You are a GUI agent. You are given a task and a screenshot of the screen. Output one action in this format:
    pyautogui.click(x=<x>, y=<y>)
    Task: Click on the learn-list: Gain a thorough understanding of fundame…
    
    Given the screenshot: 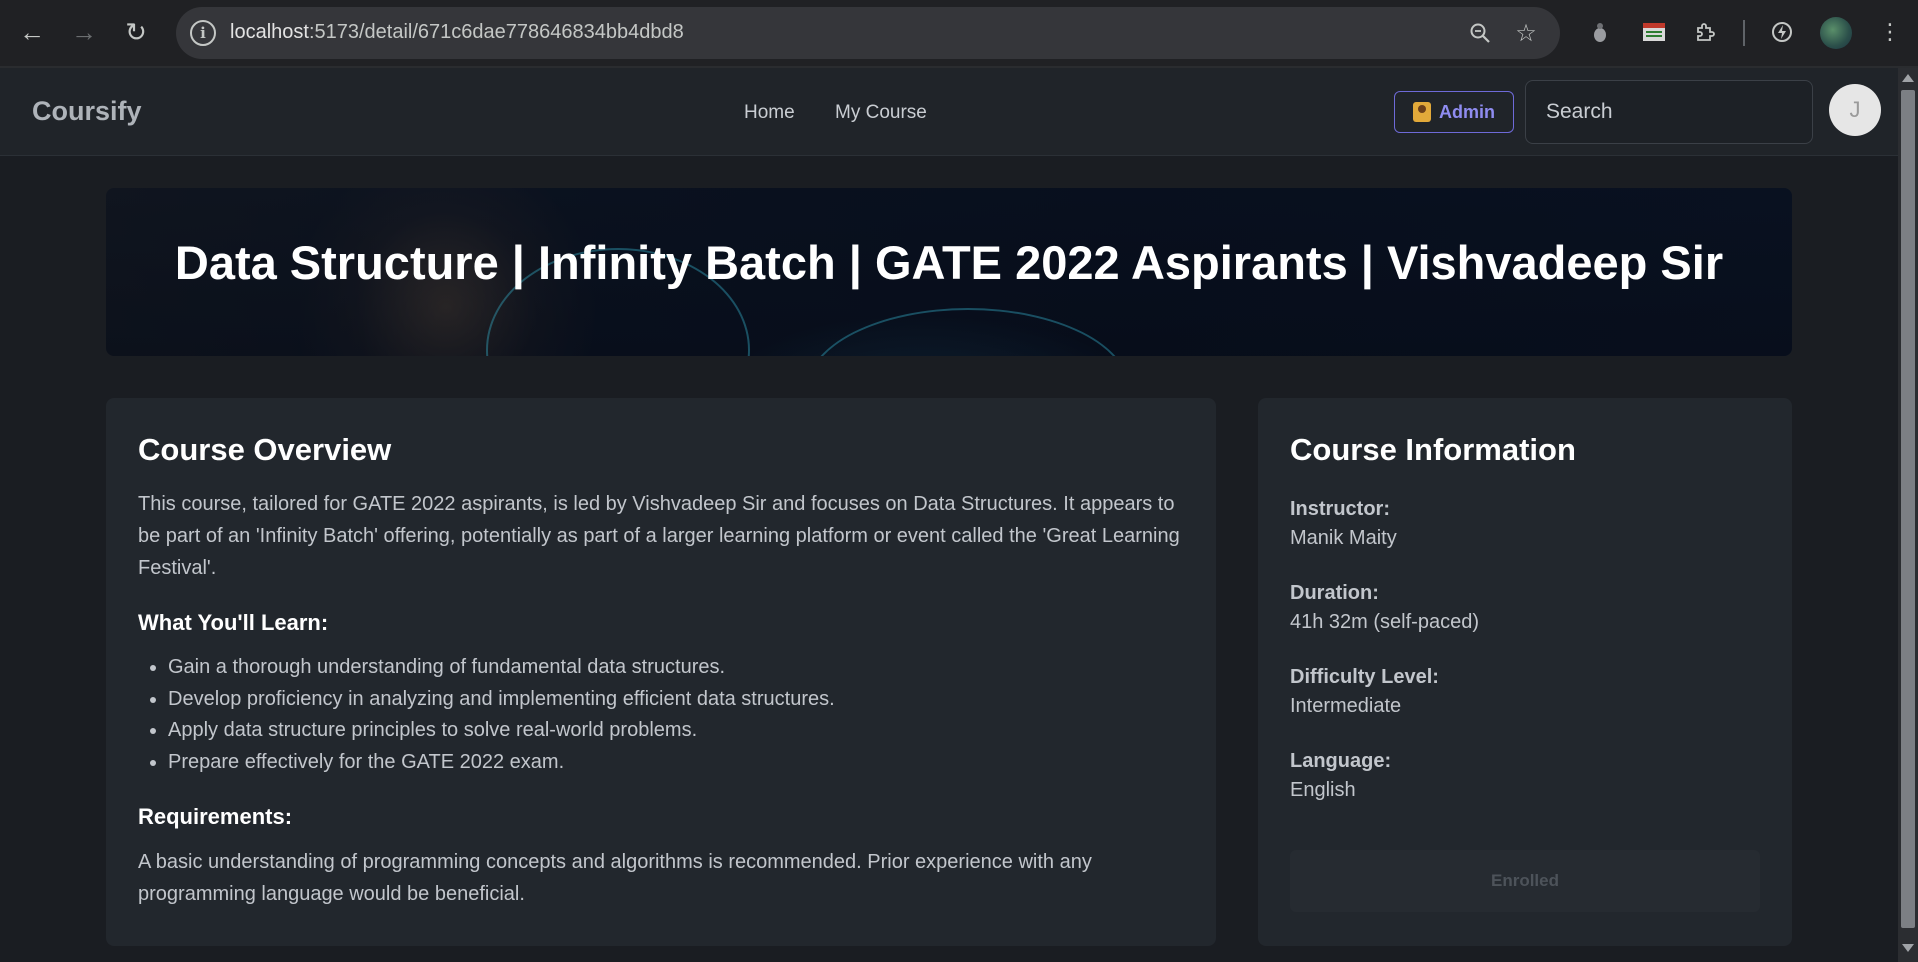 What is the action you would take?
    pyautogui.click(x=661, y=715)
    